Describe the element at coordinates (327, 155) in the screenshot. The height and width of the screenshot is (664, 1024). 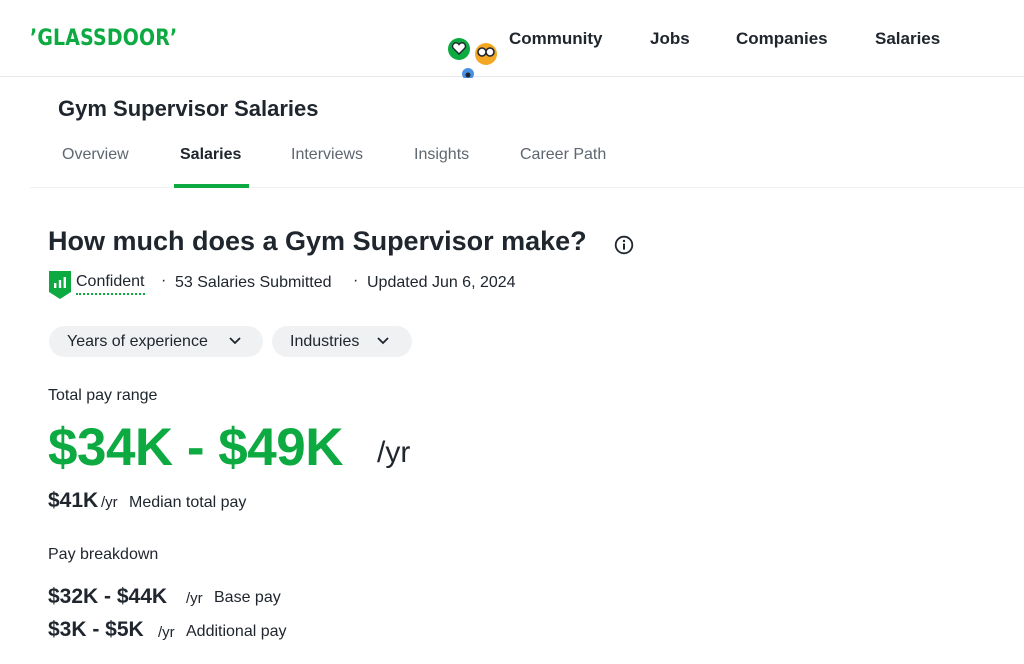
I see `tab-interviews: Interviews` at that location.